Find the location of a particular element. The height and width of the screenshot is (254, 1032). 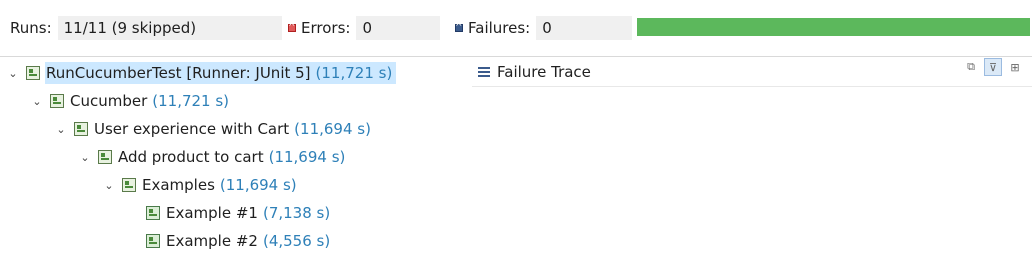

failure-trace-header: Failure Trace is located at coordinates (534, 72).